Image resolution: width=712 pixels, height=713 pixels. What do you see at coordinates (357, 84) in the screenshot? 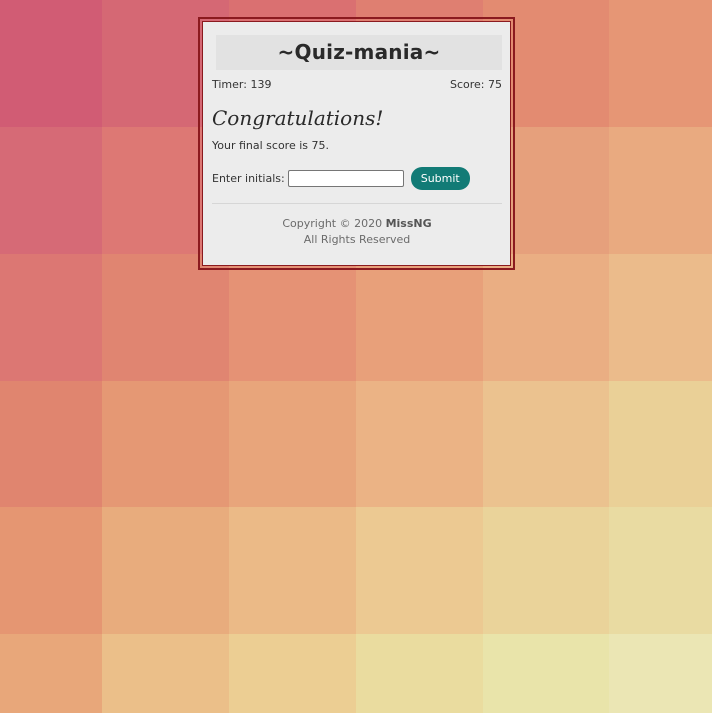
I see `status-row: Timer: 139 Score: 75` at bounding box center [357, 84].